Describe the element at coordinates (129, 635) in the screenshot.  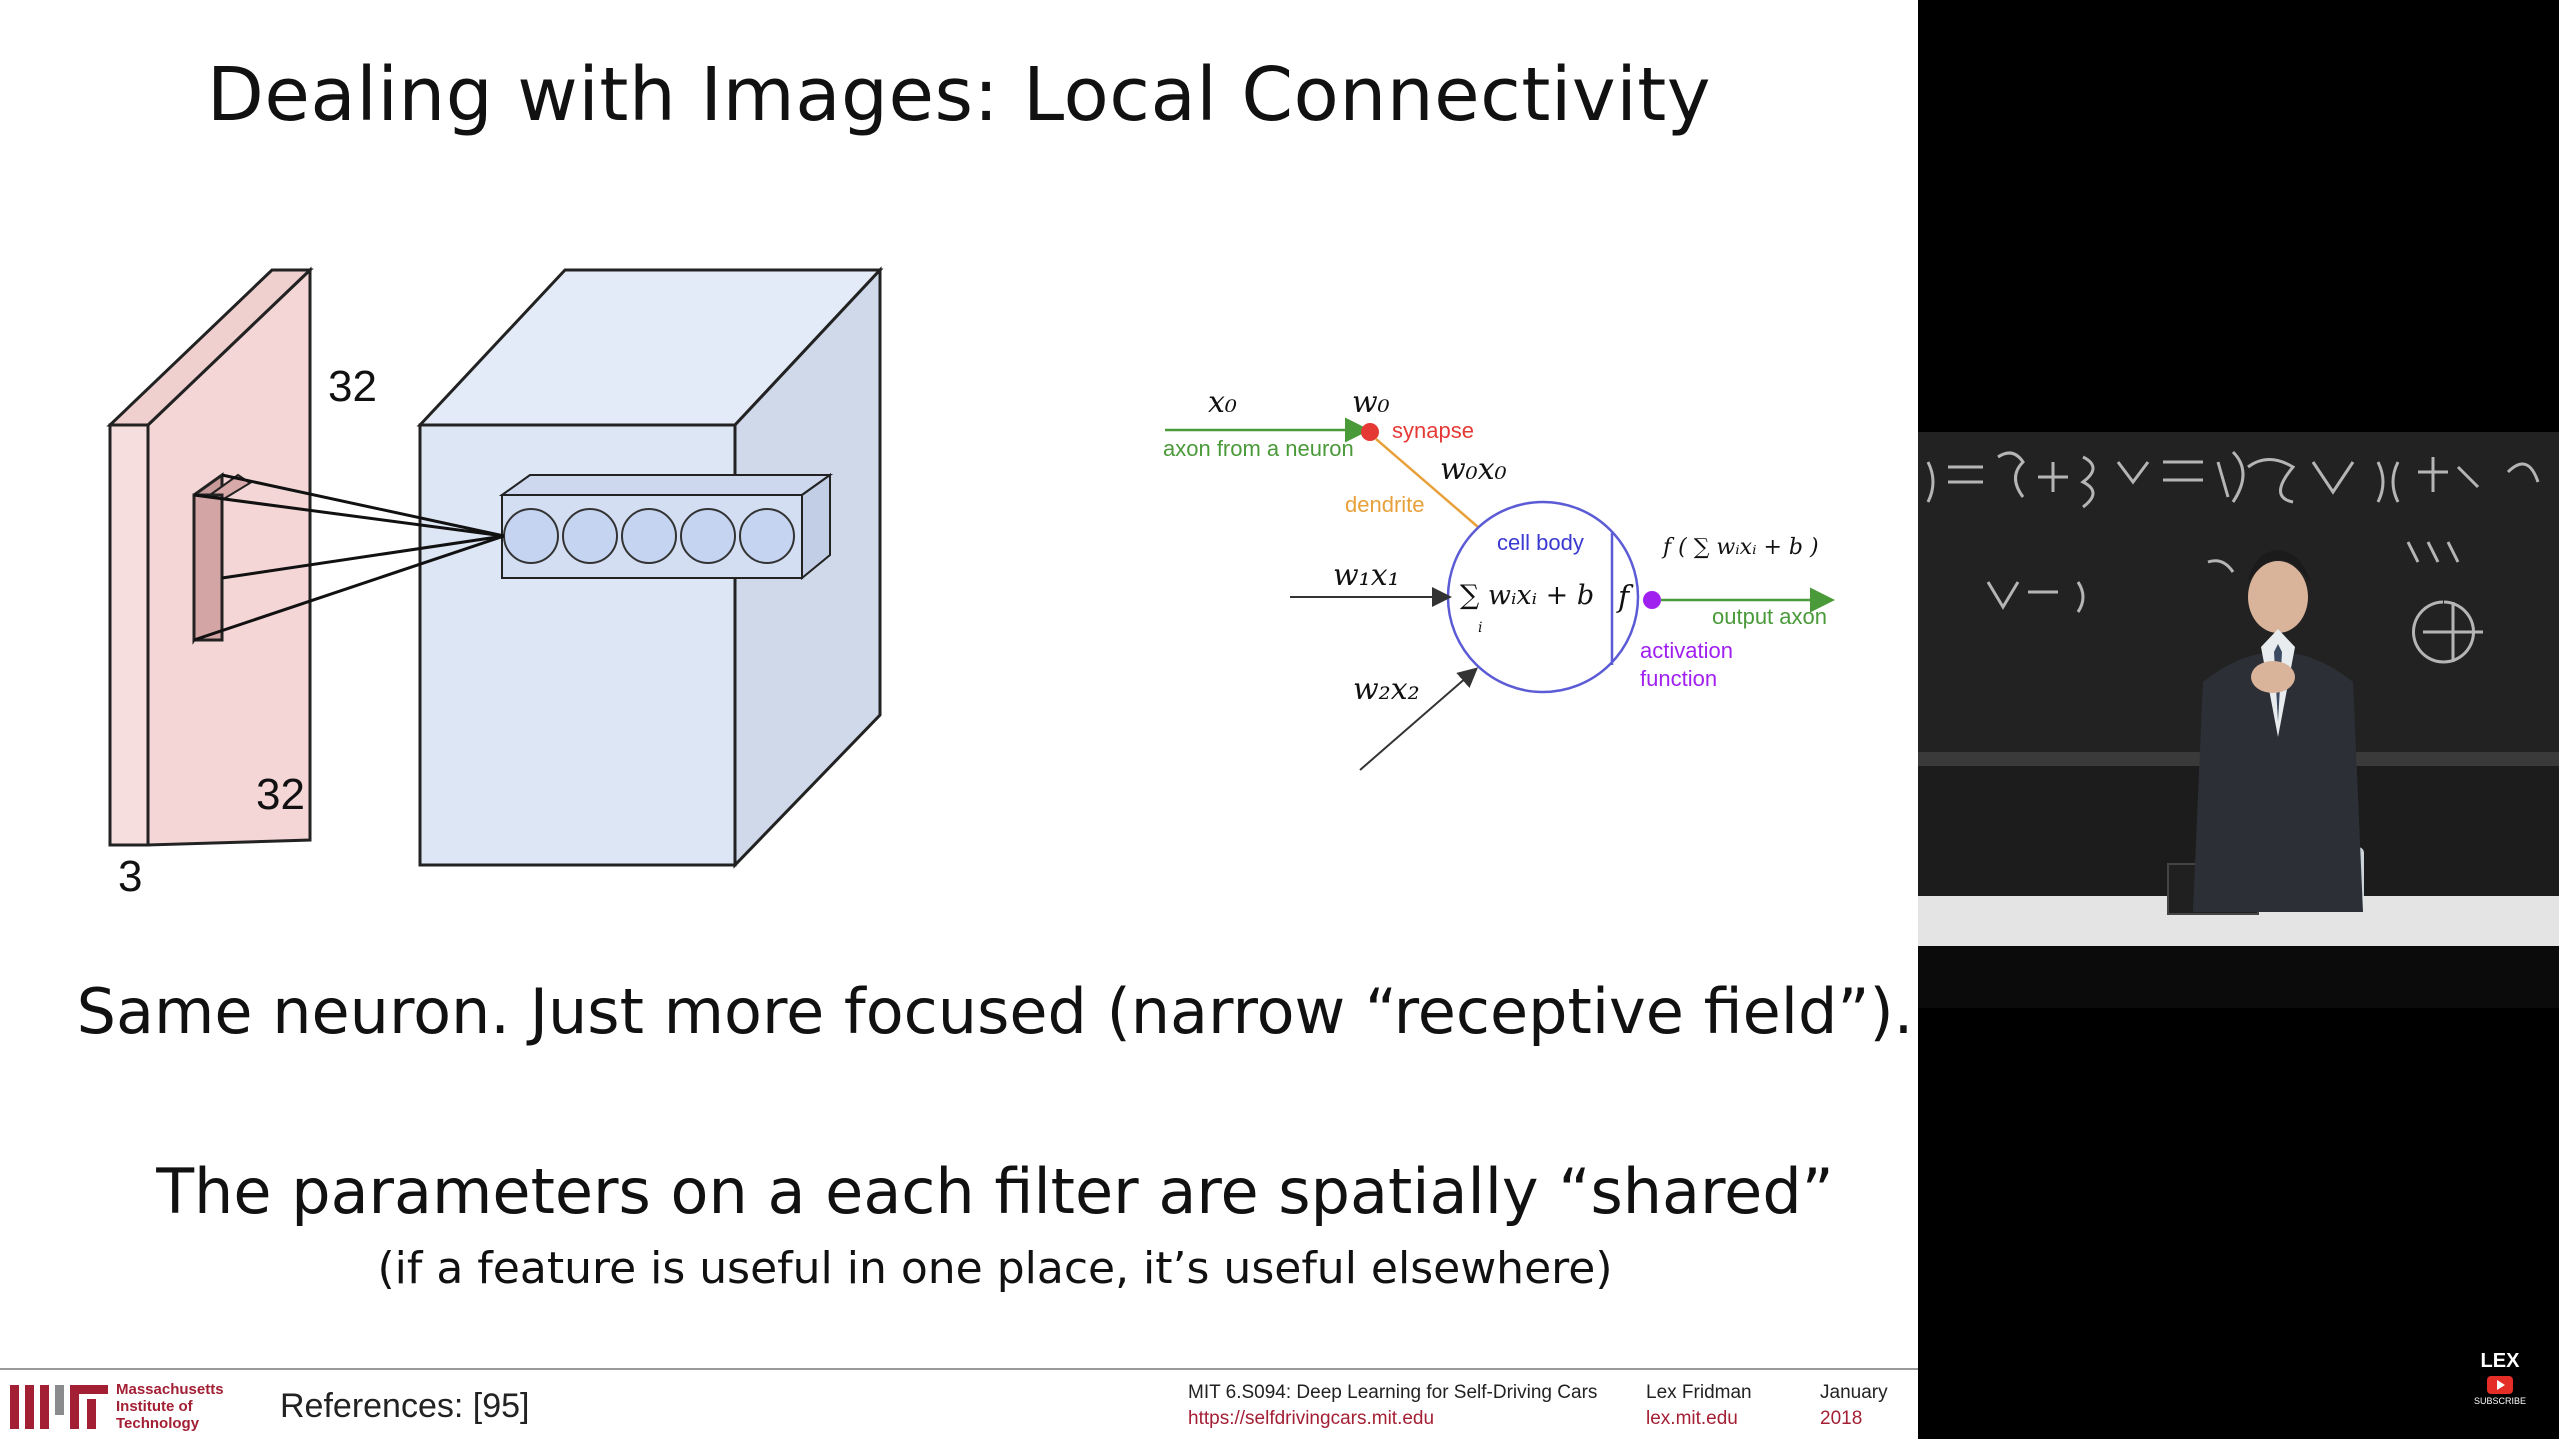
I see `input-slab-front` at that location.